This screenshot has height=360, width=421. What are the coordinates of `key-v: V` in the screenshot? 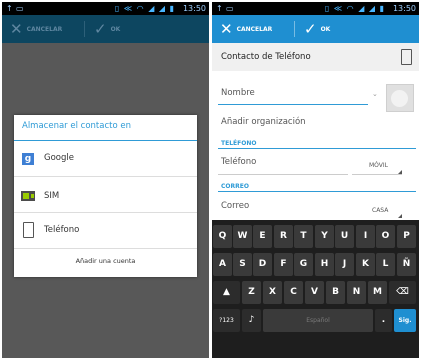 It's located at (314, 292).